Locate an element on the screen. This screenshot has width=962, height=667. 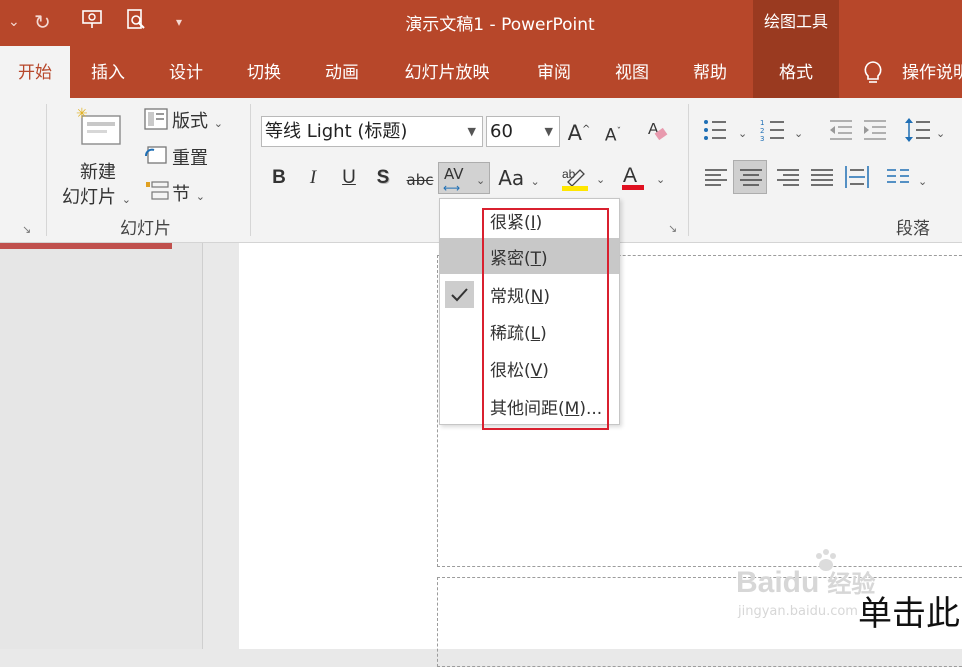
tab-design: 设计 is located at coordinates (186, 72).